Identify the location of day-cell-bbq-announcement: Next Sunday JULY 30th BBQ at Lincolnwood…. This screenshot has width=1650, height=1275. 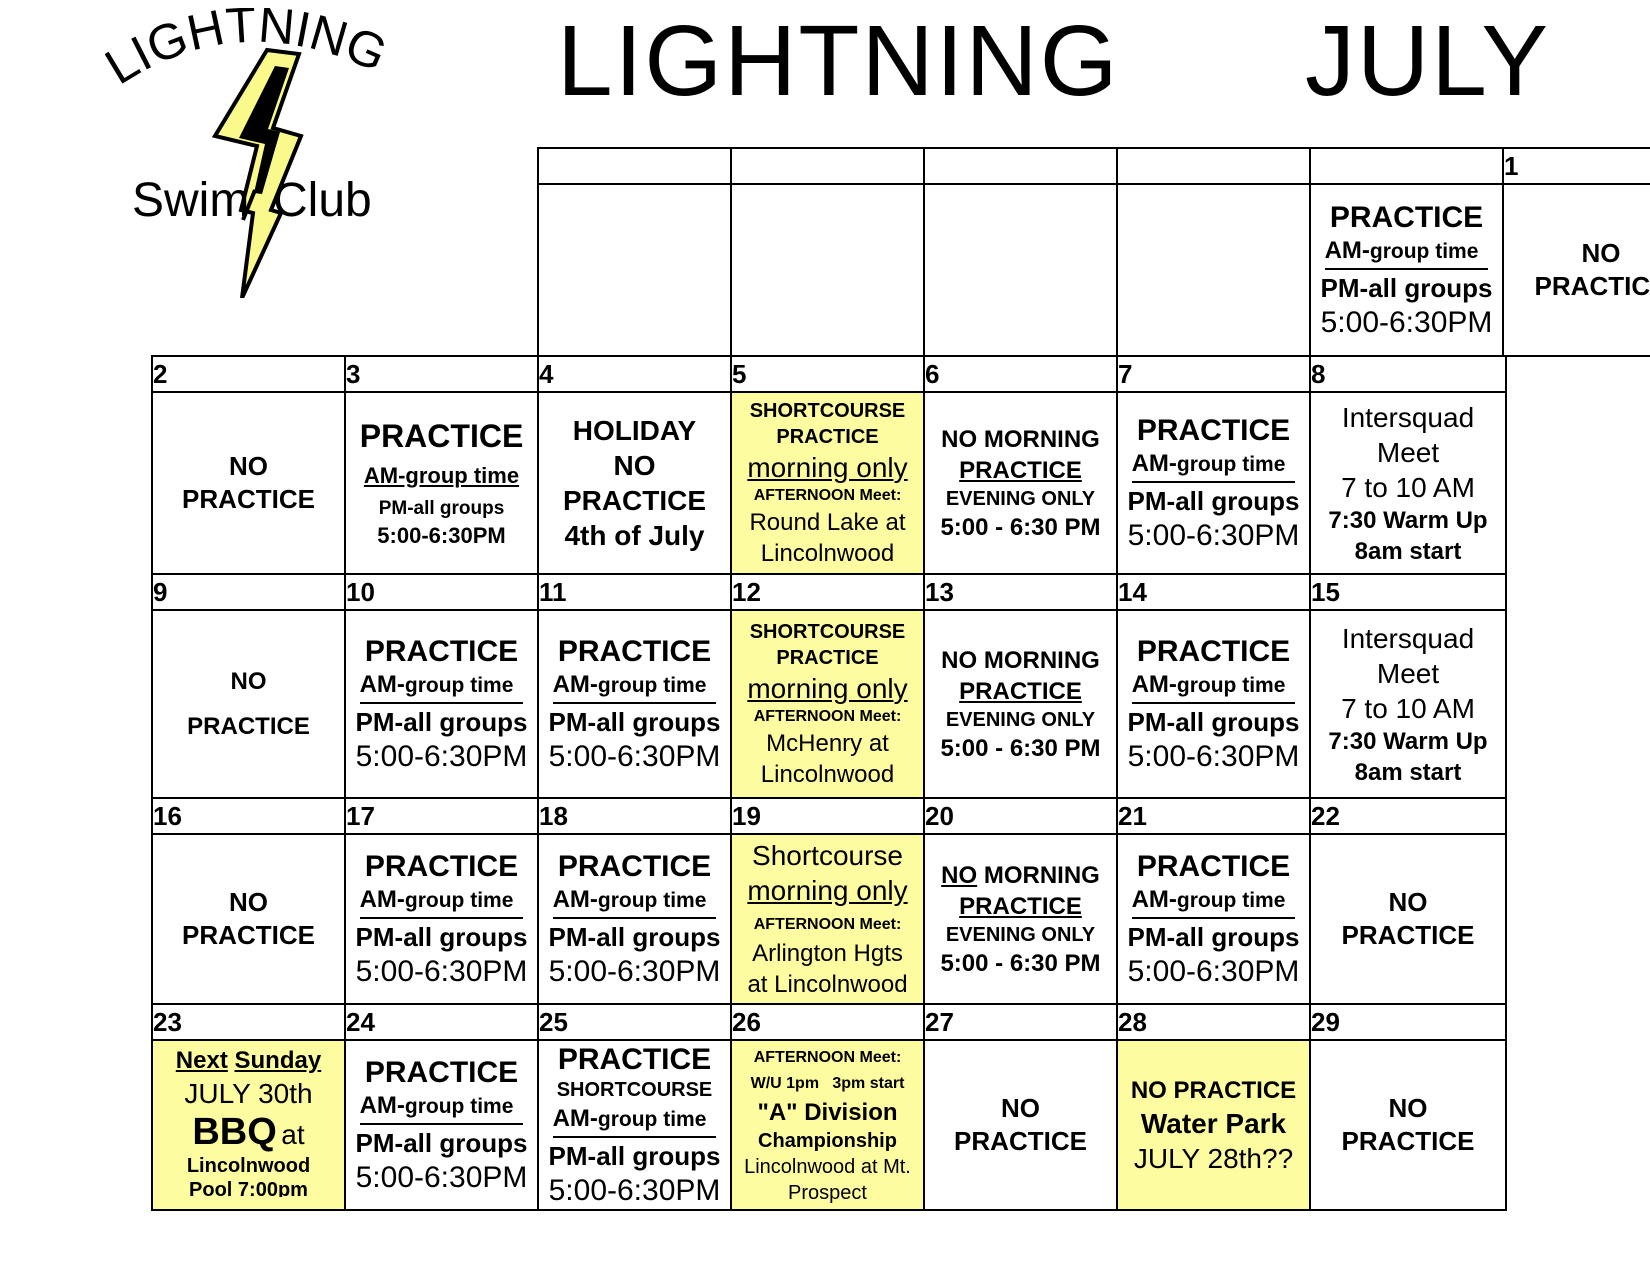
(248, 1125).